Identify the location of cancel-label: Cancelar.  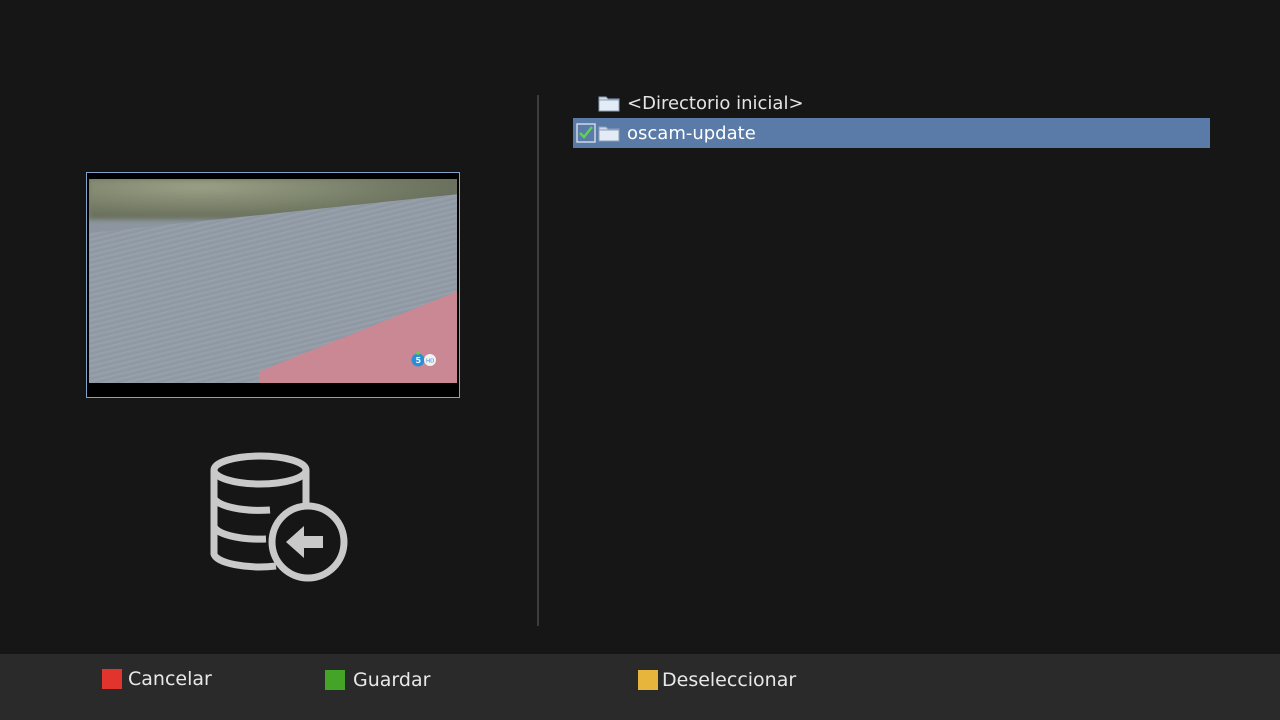
(170, 679).